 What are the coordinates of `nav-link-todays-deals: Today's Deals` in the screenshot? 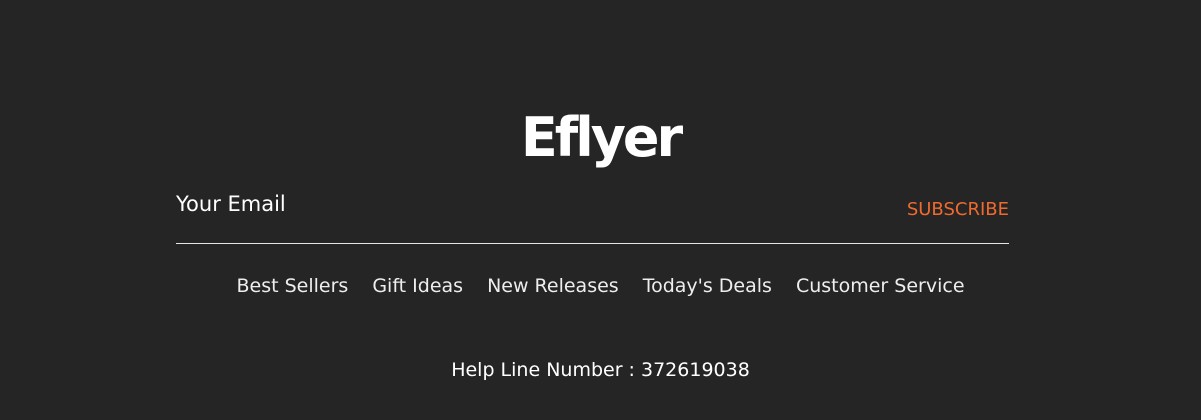 It's located at (707, 286).